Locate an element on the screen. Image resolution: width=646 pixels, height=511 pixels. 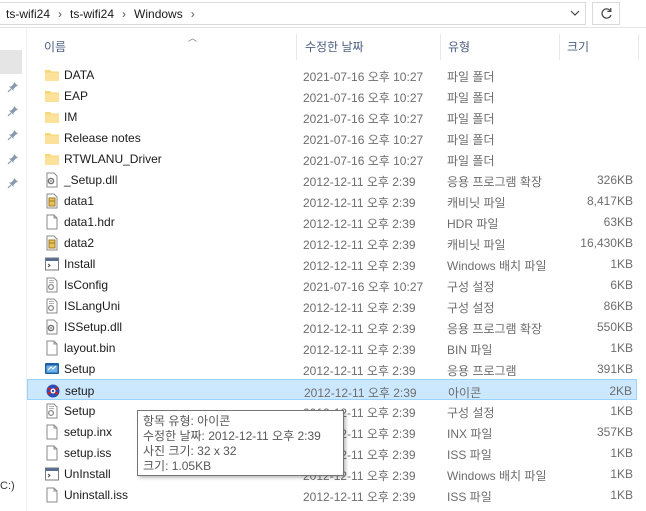
file-row: Setup 2012-12-11 오후 2:39 응용 프로그램 391KB is located at coordinates (332, 368).